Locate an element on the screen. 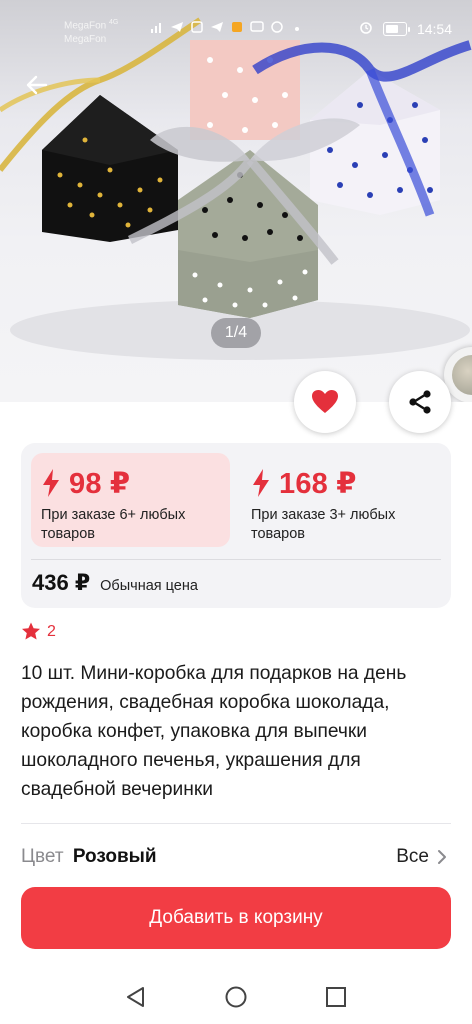 This screenshot has width=472, height=1024. variant-all-button: Все is located at coordinates (421, 857).